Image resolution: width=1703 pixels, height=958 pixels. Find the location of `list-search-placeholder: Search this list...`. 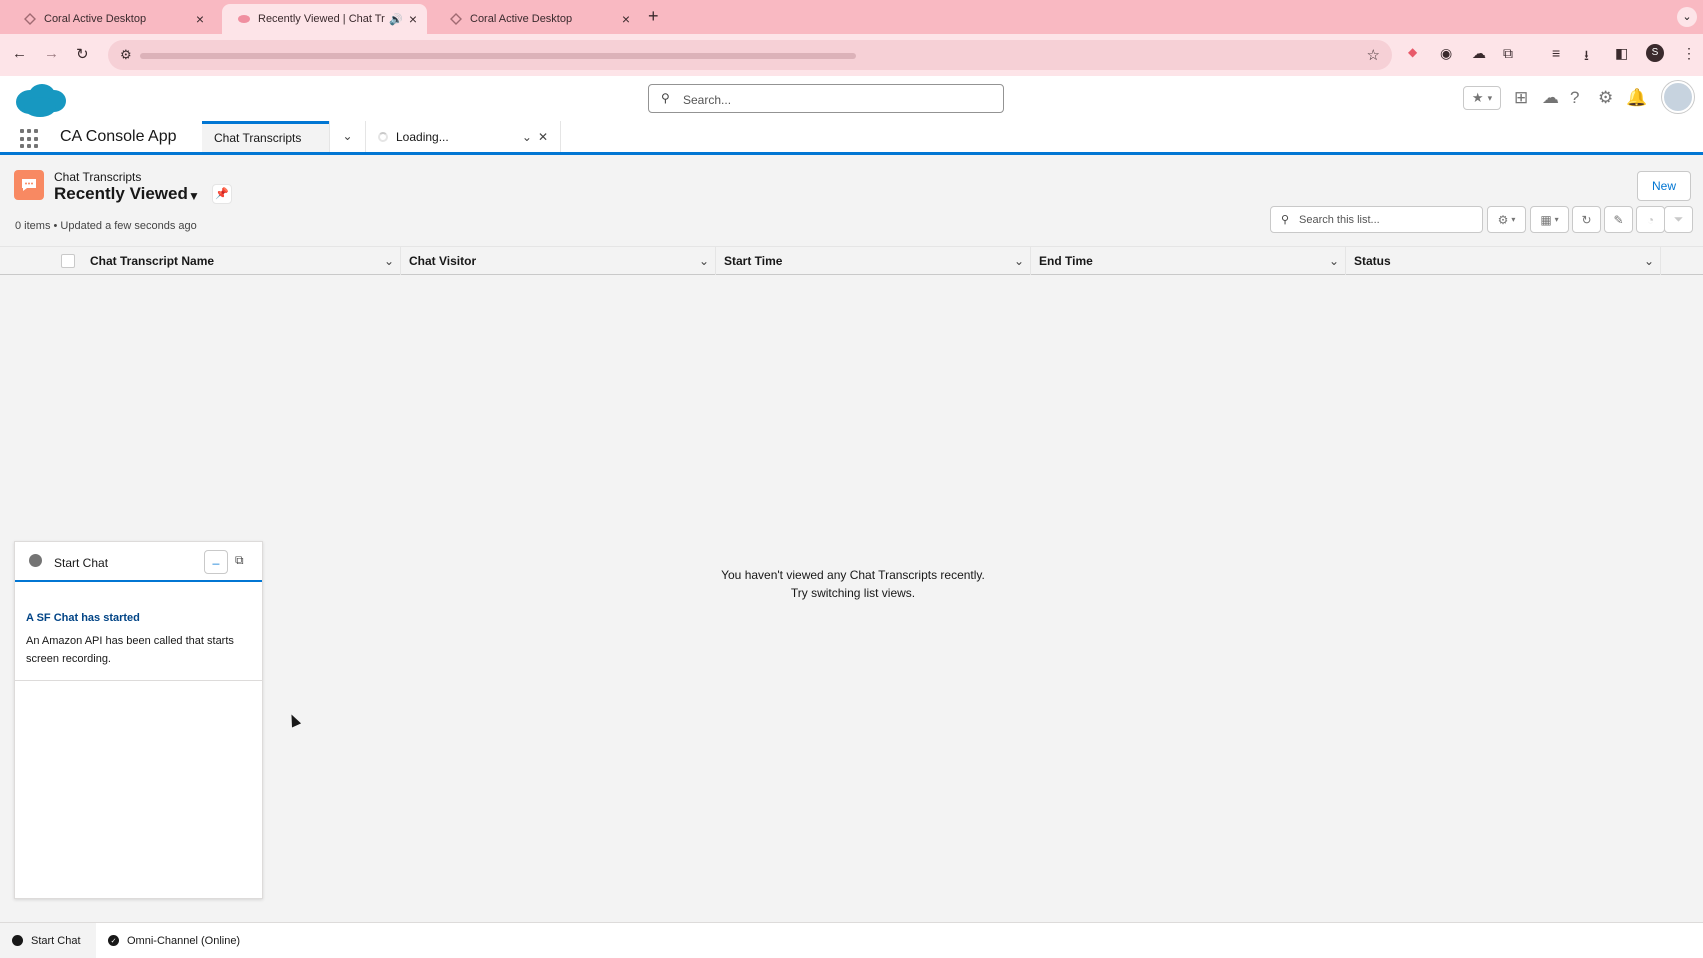

list-search-placeholder: Search this list... is located at coordinates (1339, 220).